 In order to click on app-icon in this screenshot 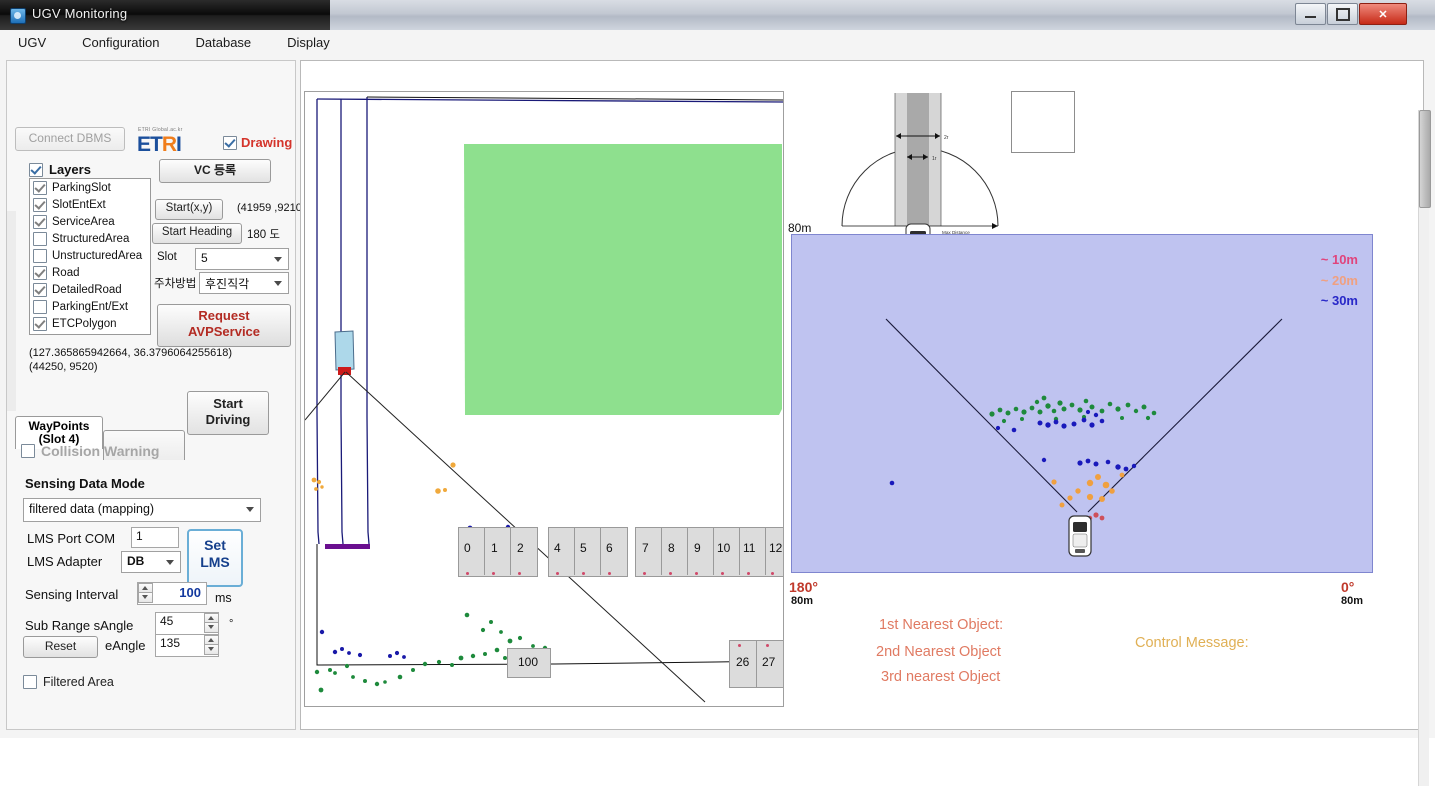, I will do `click(18, 16)`.